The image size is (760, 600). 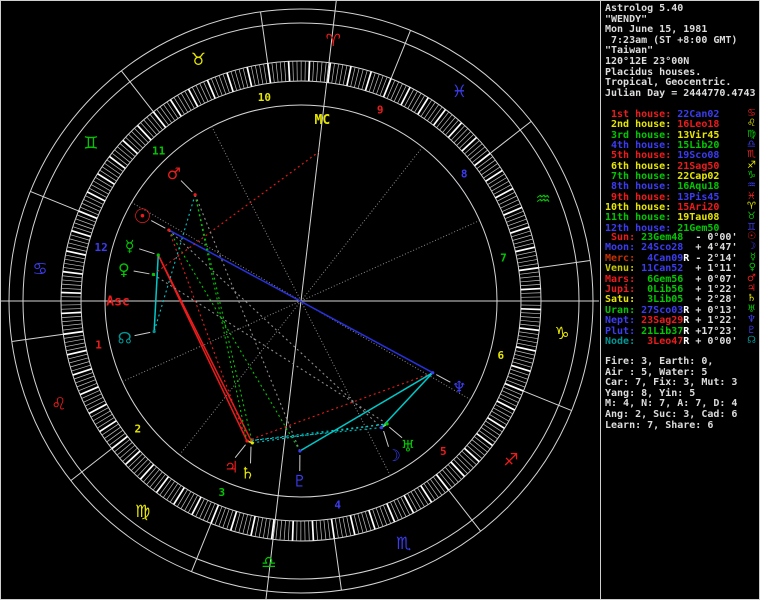 What do you see at coordinates (680, 341) in the screenshot?
I see `planet-row: Node: 3Leo47R + 0°00' ☊` at bounding box center [680, 341].